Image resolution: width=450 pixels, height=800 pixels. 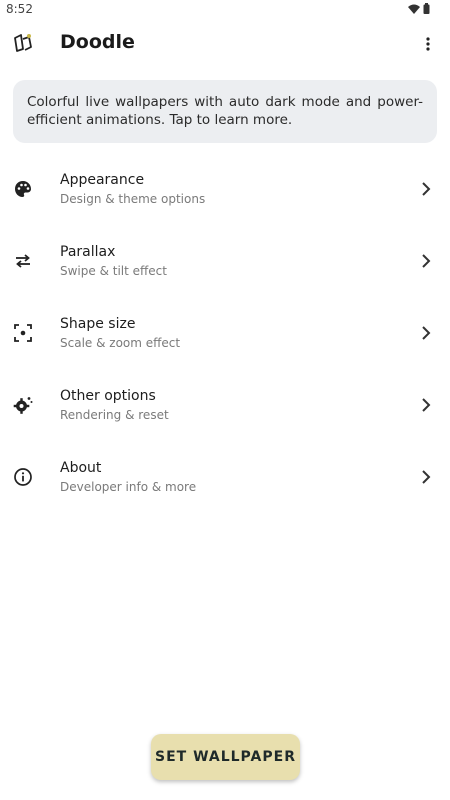 I want to click on status-icons, so click(x=419, y=8).